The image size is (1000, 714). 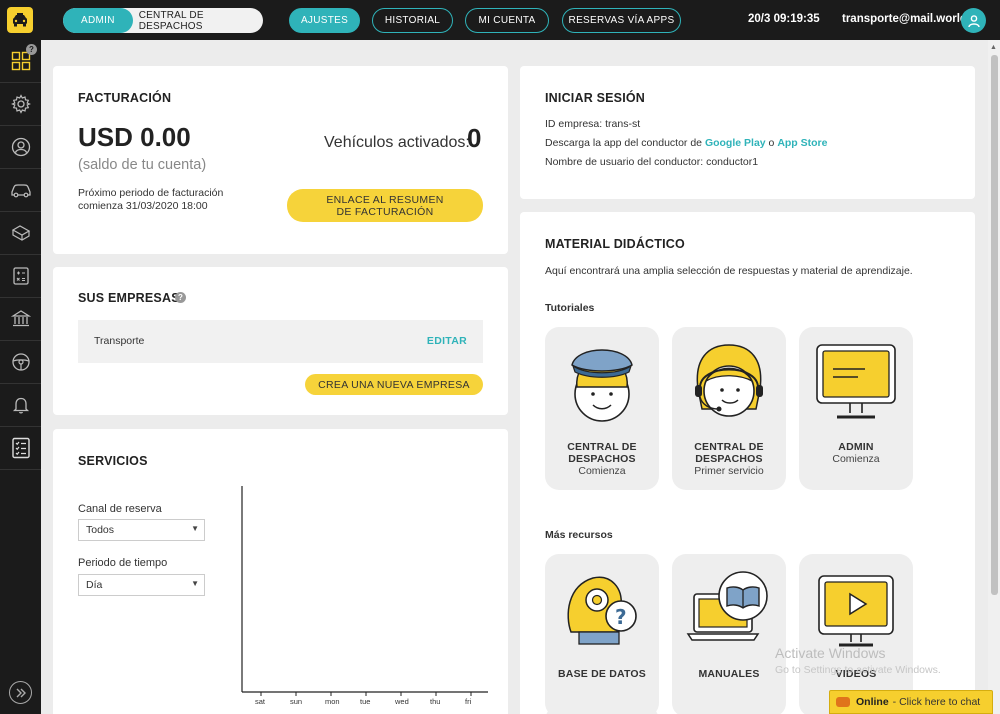 I want to click on resource-database-tile: ? BASE DE DATOS, so click(x=602, y=634).